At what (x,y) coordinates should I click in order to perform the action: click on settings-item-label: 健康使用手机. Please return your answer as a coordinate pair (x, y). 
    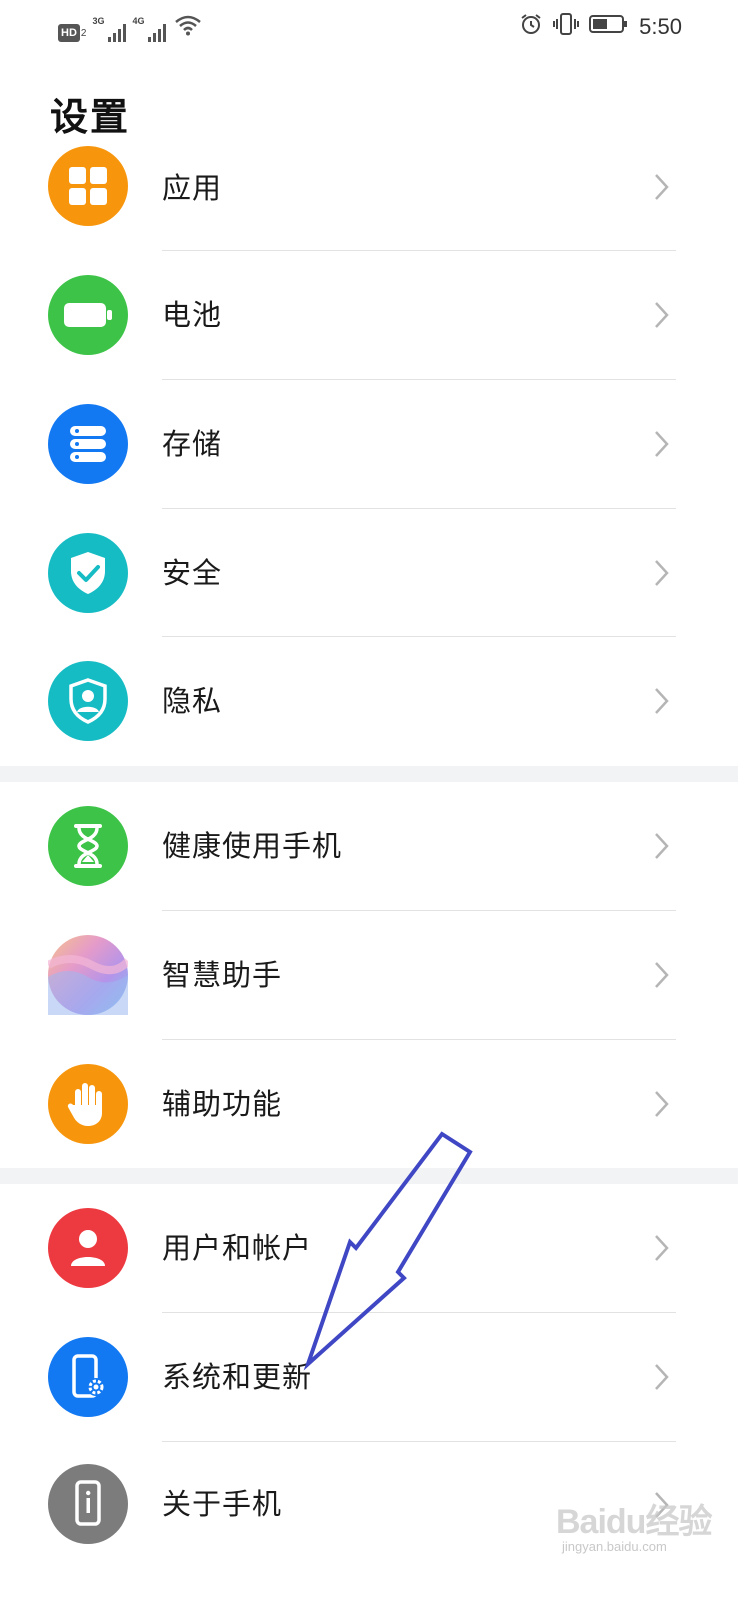
    Looking at the image, I should click on (252, 846).